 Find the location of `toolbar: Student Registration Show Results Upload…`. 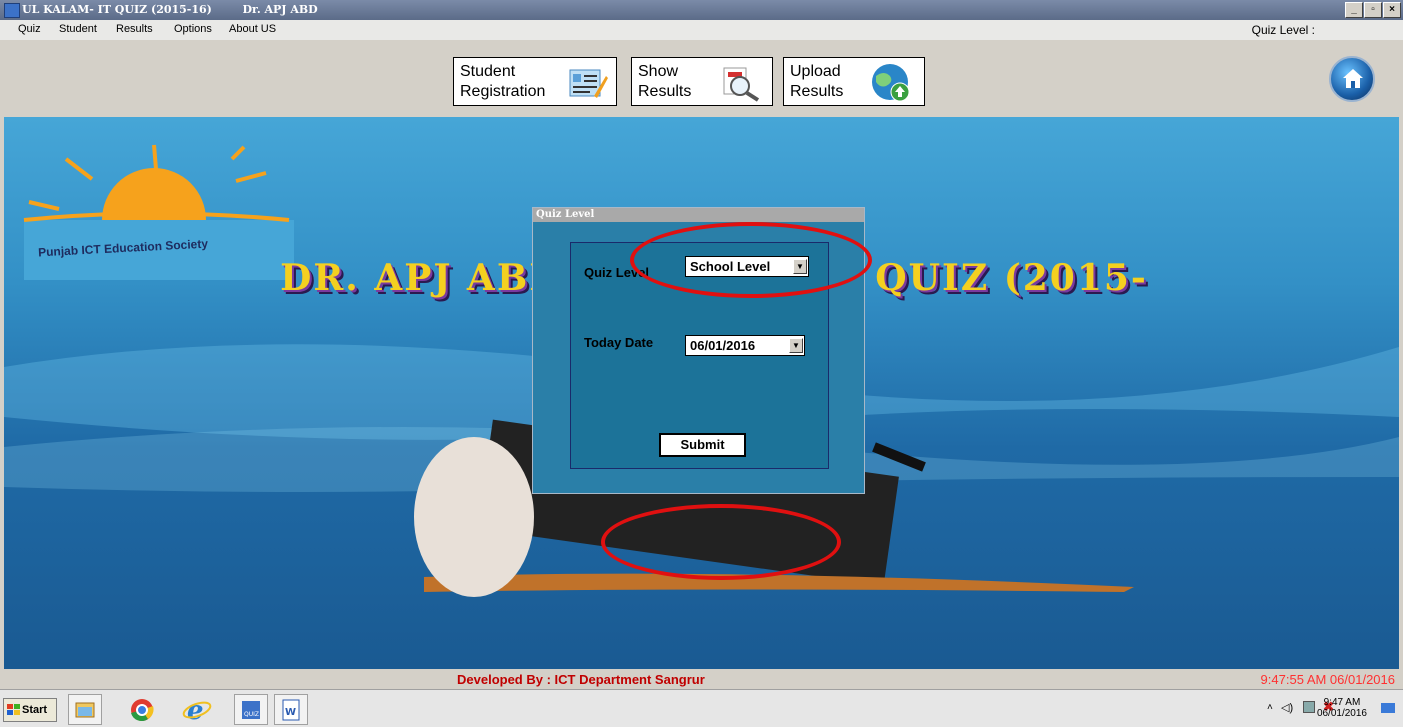

toolbar: Student Registration Show Results Upload… is located at coordinates (701, 78).